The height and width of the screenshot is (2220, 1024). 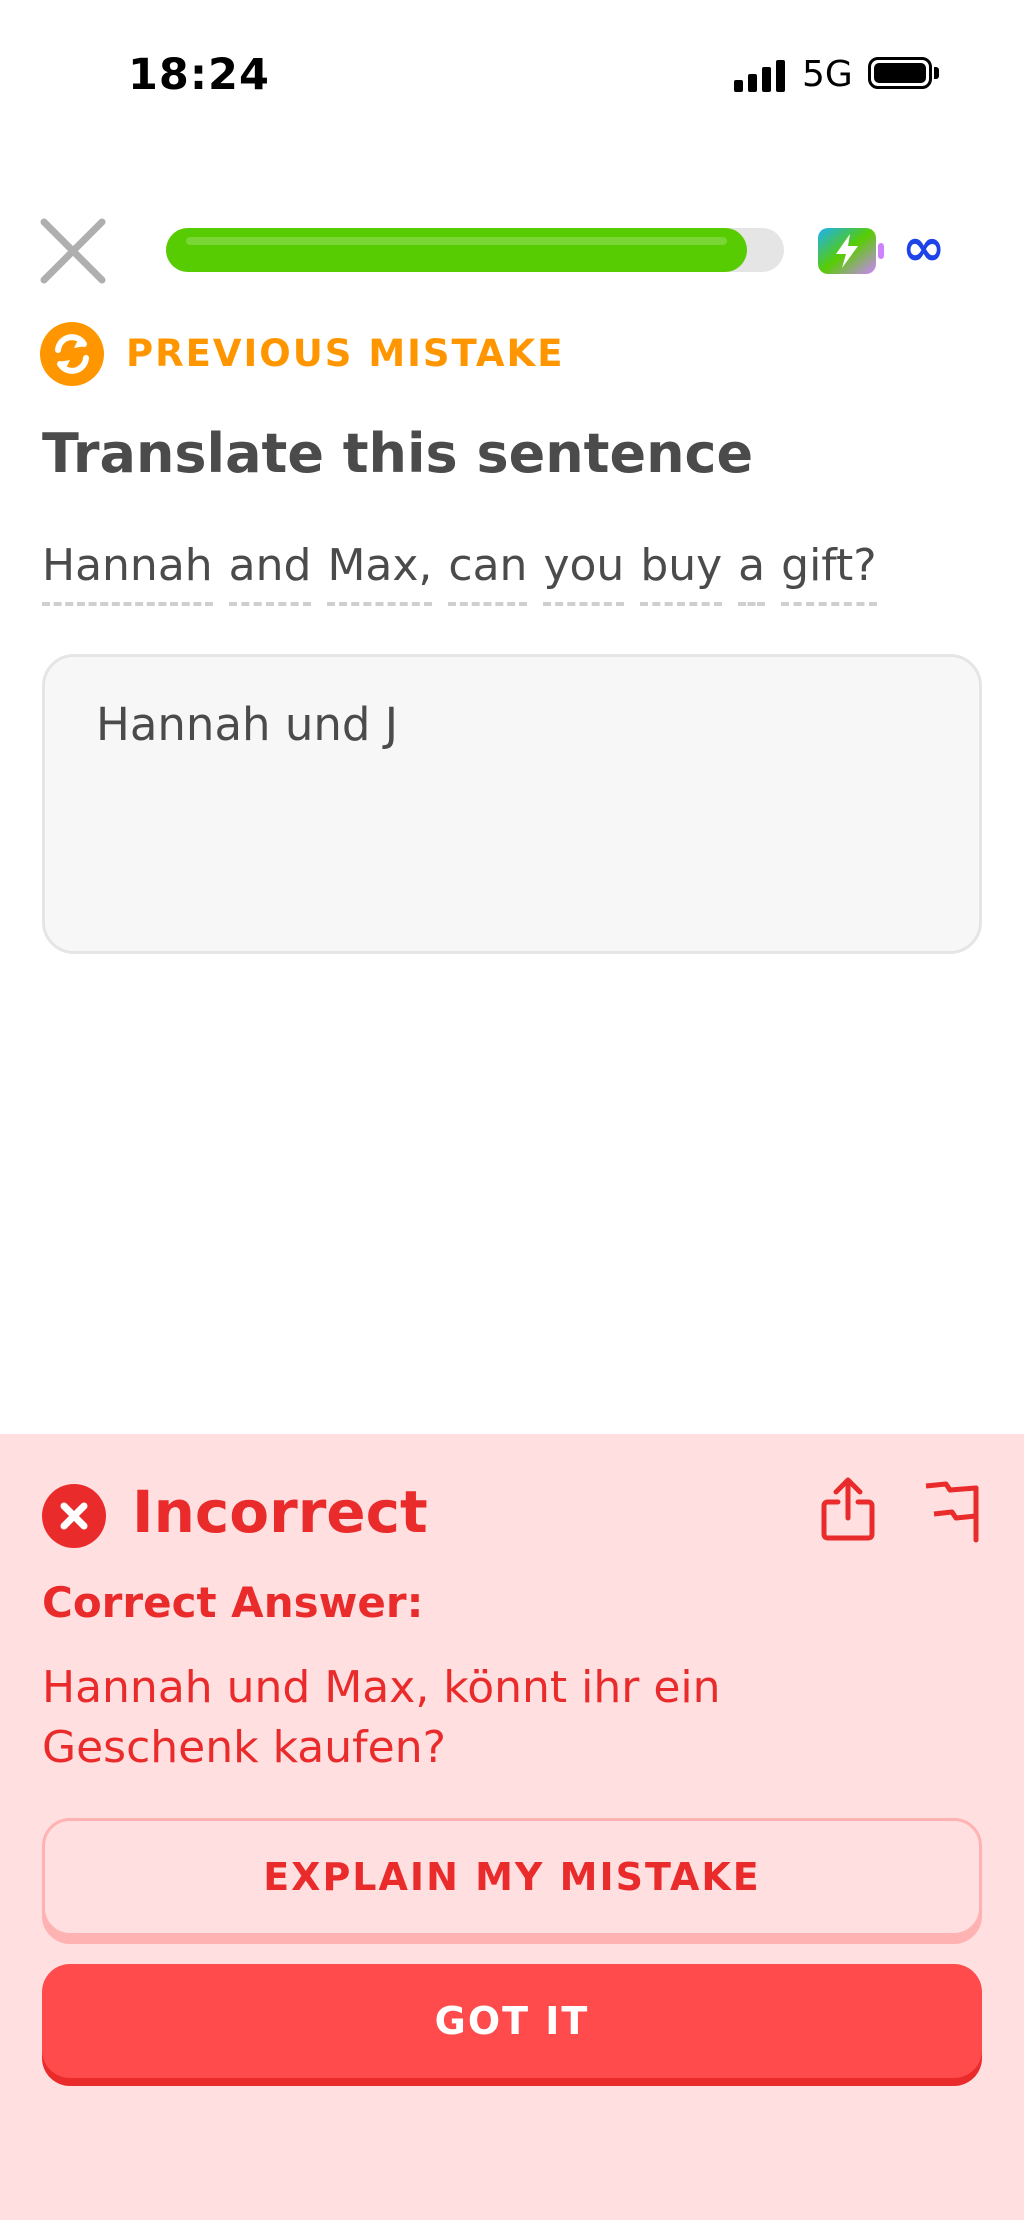 What do you see at coordinates (848, 1509) in the screenshot?
I see `share-icon` at bounding box center [848, 1509].